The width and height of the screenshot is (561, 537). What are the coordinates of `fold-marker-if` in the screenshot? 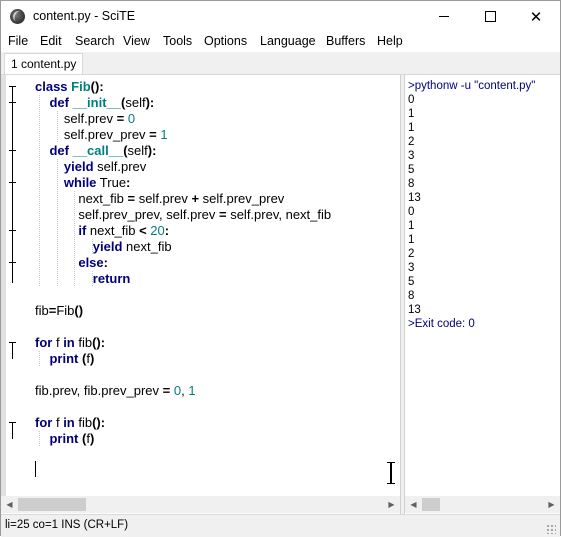 It's located at (12, 230).